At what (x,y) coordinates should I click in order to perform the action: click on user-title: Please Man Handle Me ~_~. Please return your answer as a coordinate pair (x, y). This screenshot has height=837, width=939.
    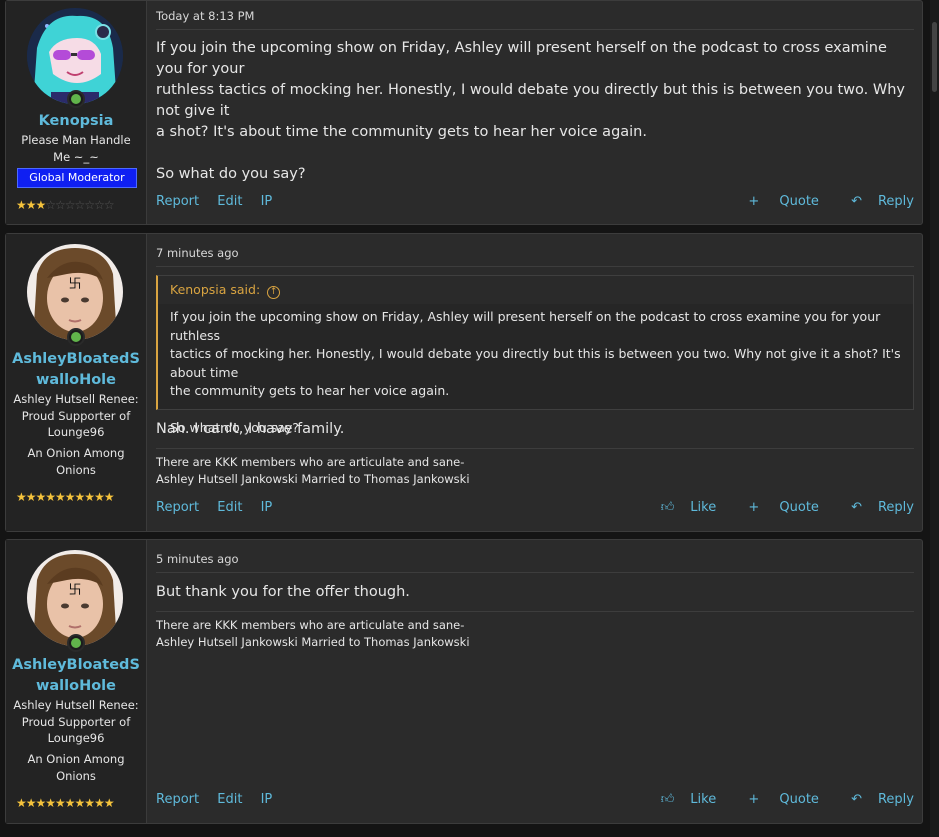
    Looking at the image, I should click on (76, 148).